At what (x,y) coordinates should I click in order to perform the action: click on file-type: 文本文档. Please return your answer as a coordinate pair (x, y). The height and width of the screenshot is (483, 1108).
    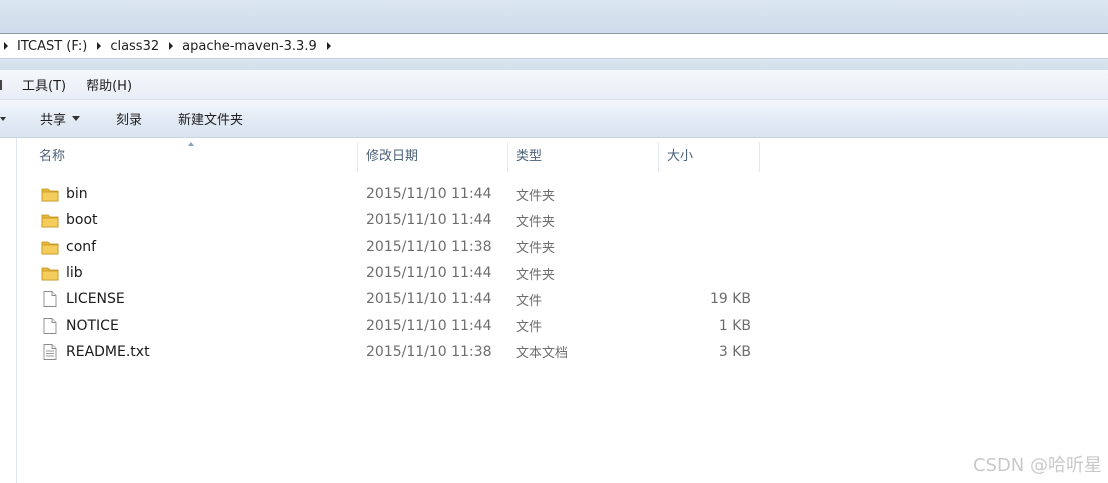
    Looking at the image, I should click on (542, 354).